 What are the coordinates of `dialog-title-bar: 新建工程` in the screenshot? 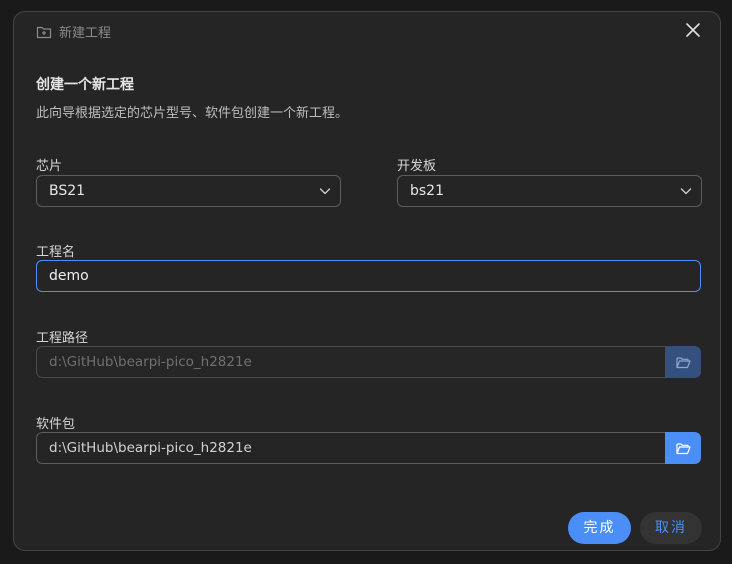 It's located at (73, 31).